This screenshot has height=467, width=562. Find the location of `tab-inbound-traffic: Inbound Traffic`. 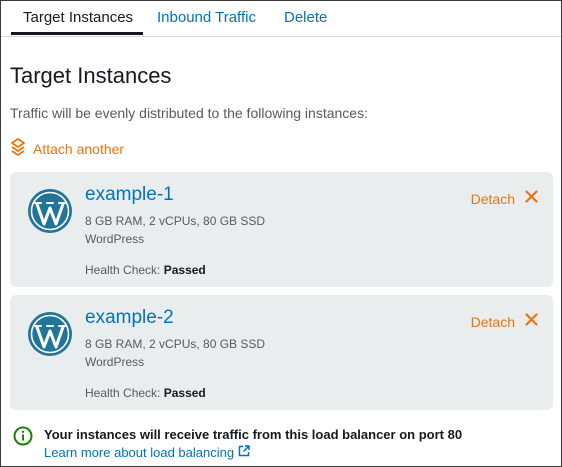

tab-inbound-traffic: Inbound Traffic is located at coordinates (206, 18).